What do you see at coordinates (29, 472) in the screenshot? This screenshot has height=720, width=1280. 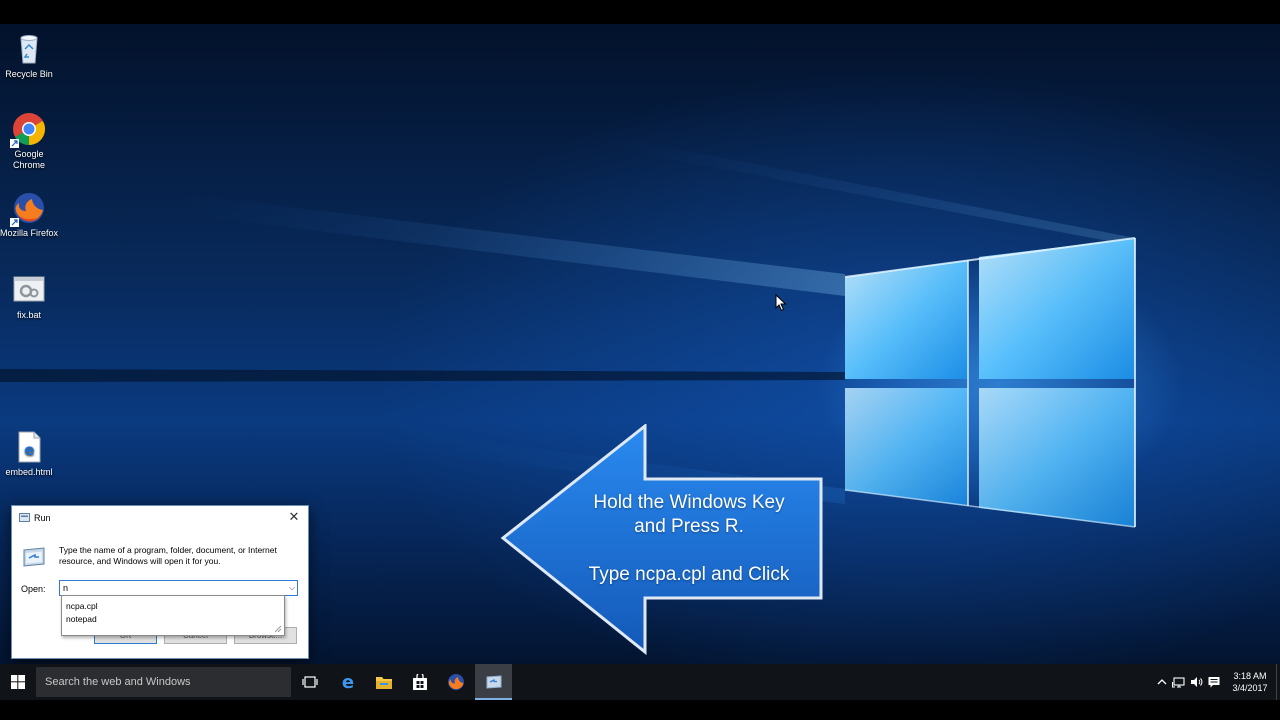 I see `desktop-icon-label: embed.html` at bounding box center [29, 472].